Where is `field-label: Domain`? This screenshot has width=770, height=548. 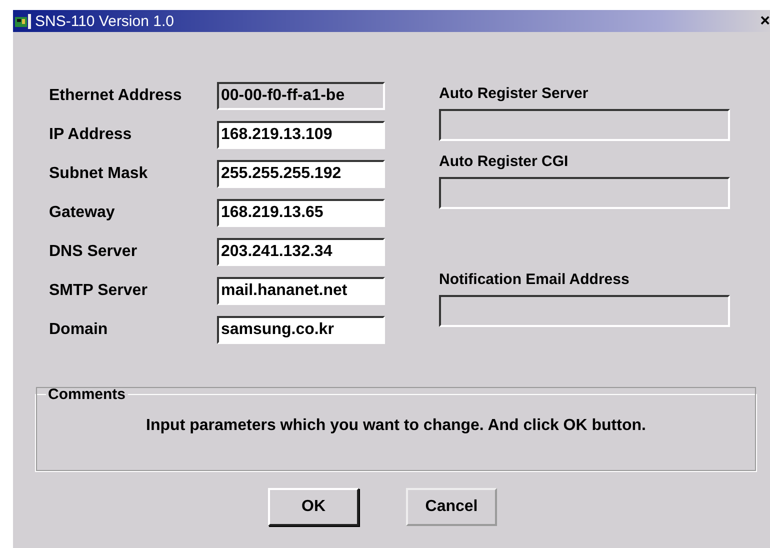
field-label: Domain is located at coordinates (78, 330).